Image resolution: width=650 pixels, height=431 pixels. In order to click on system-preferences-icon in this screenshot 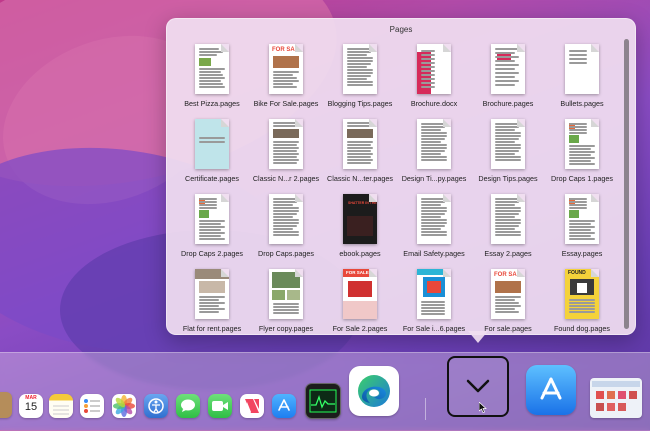, I will do `click(156, 406)`.